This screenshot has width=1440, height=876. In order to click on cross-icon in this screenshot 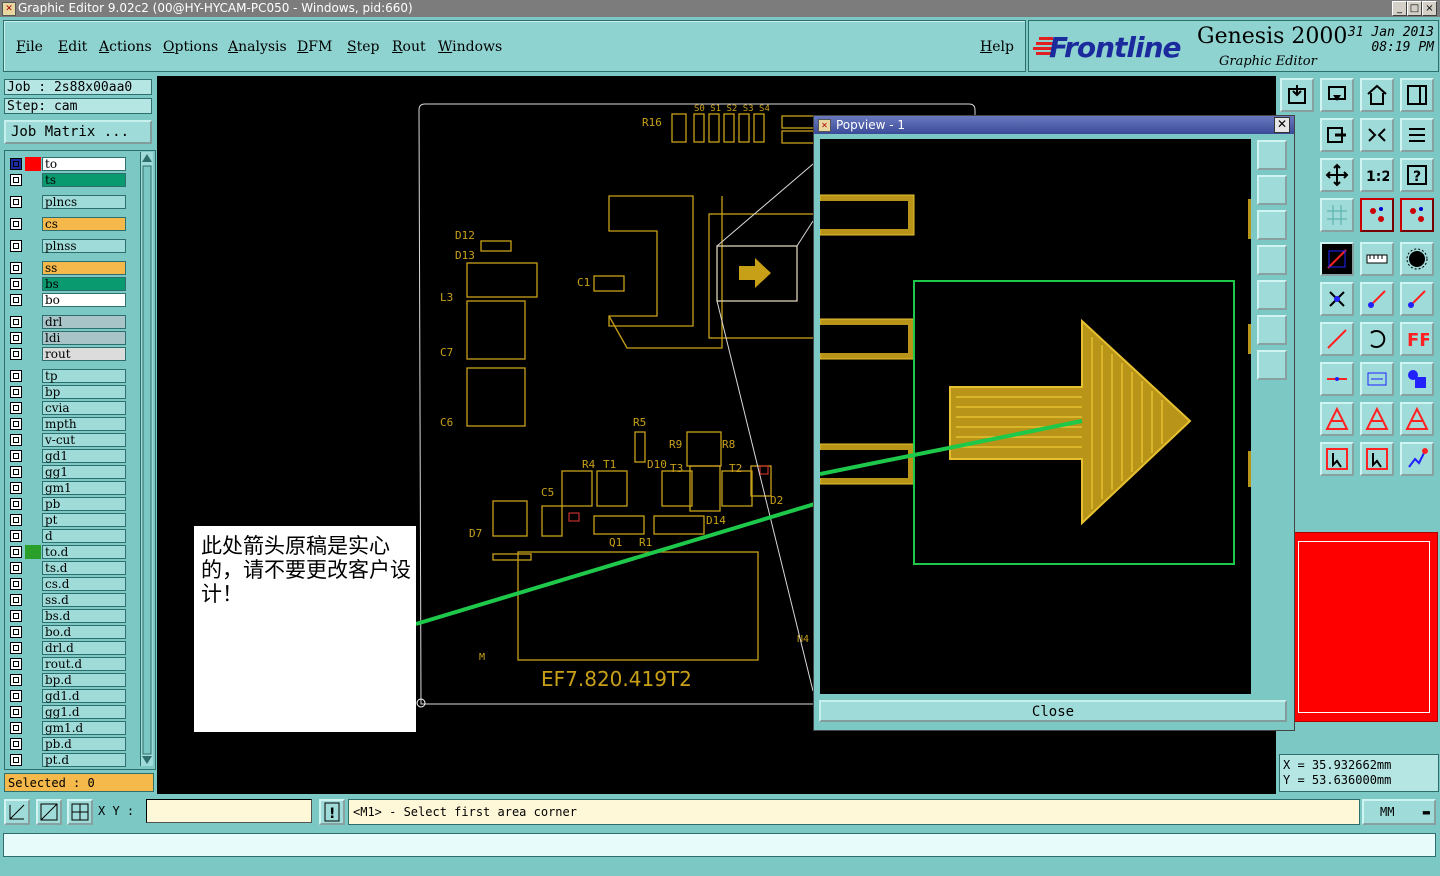, I will do `click(1337, 299)`.